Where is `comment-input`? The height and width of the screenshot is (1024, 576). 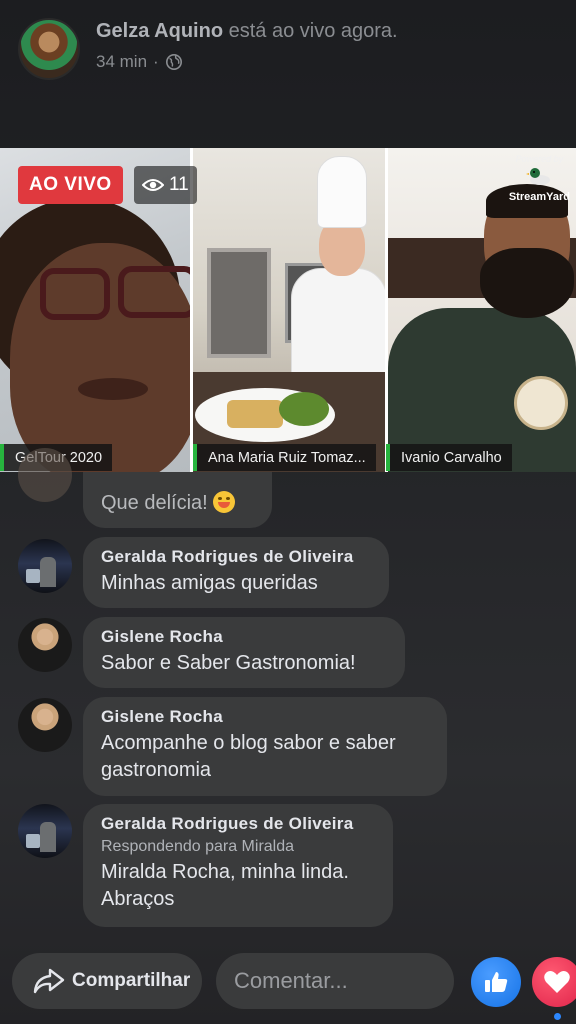
comment-input is located at coordinates (335, 981).